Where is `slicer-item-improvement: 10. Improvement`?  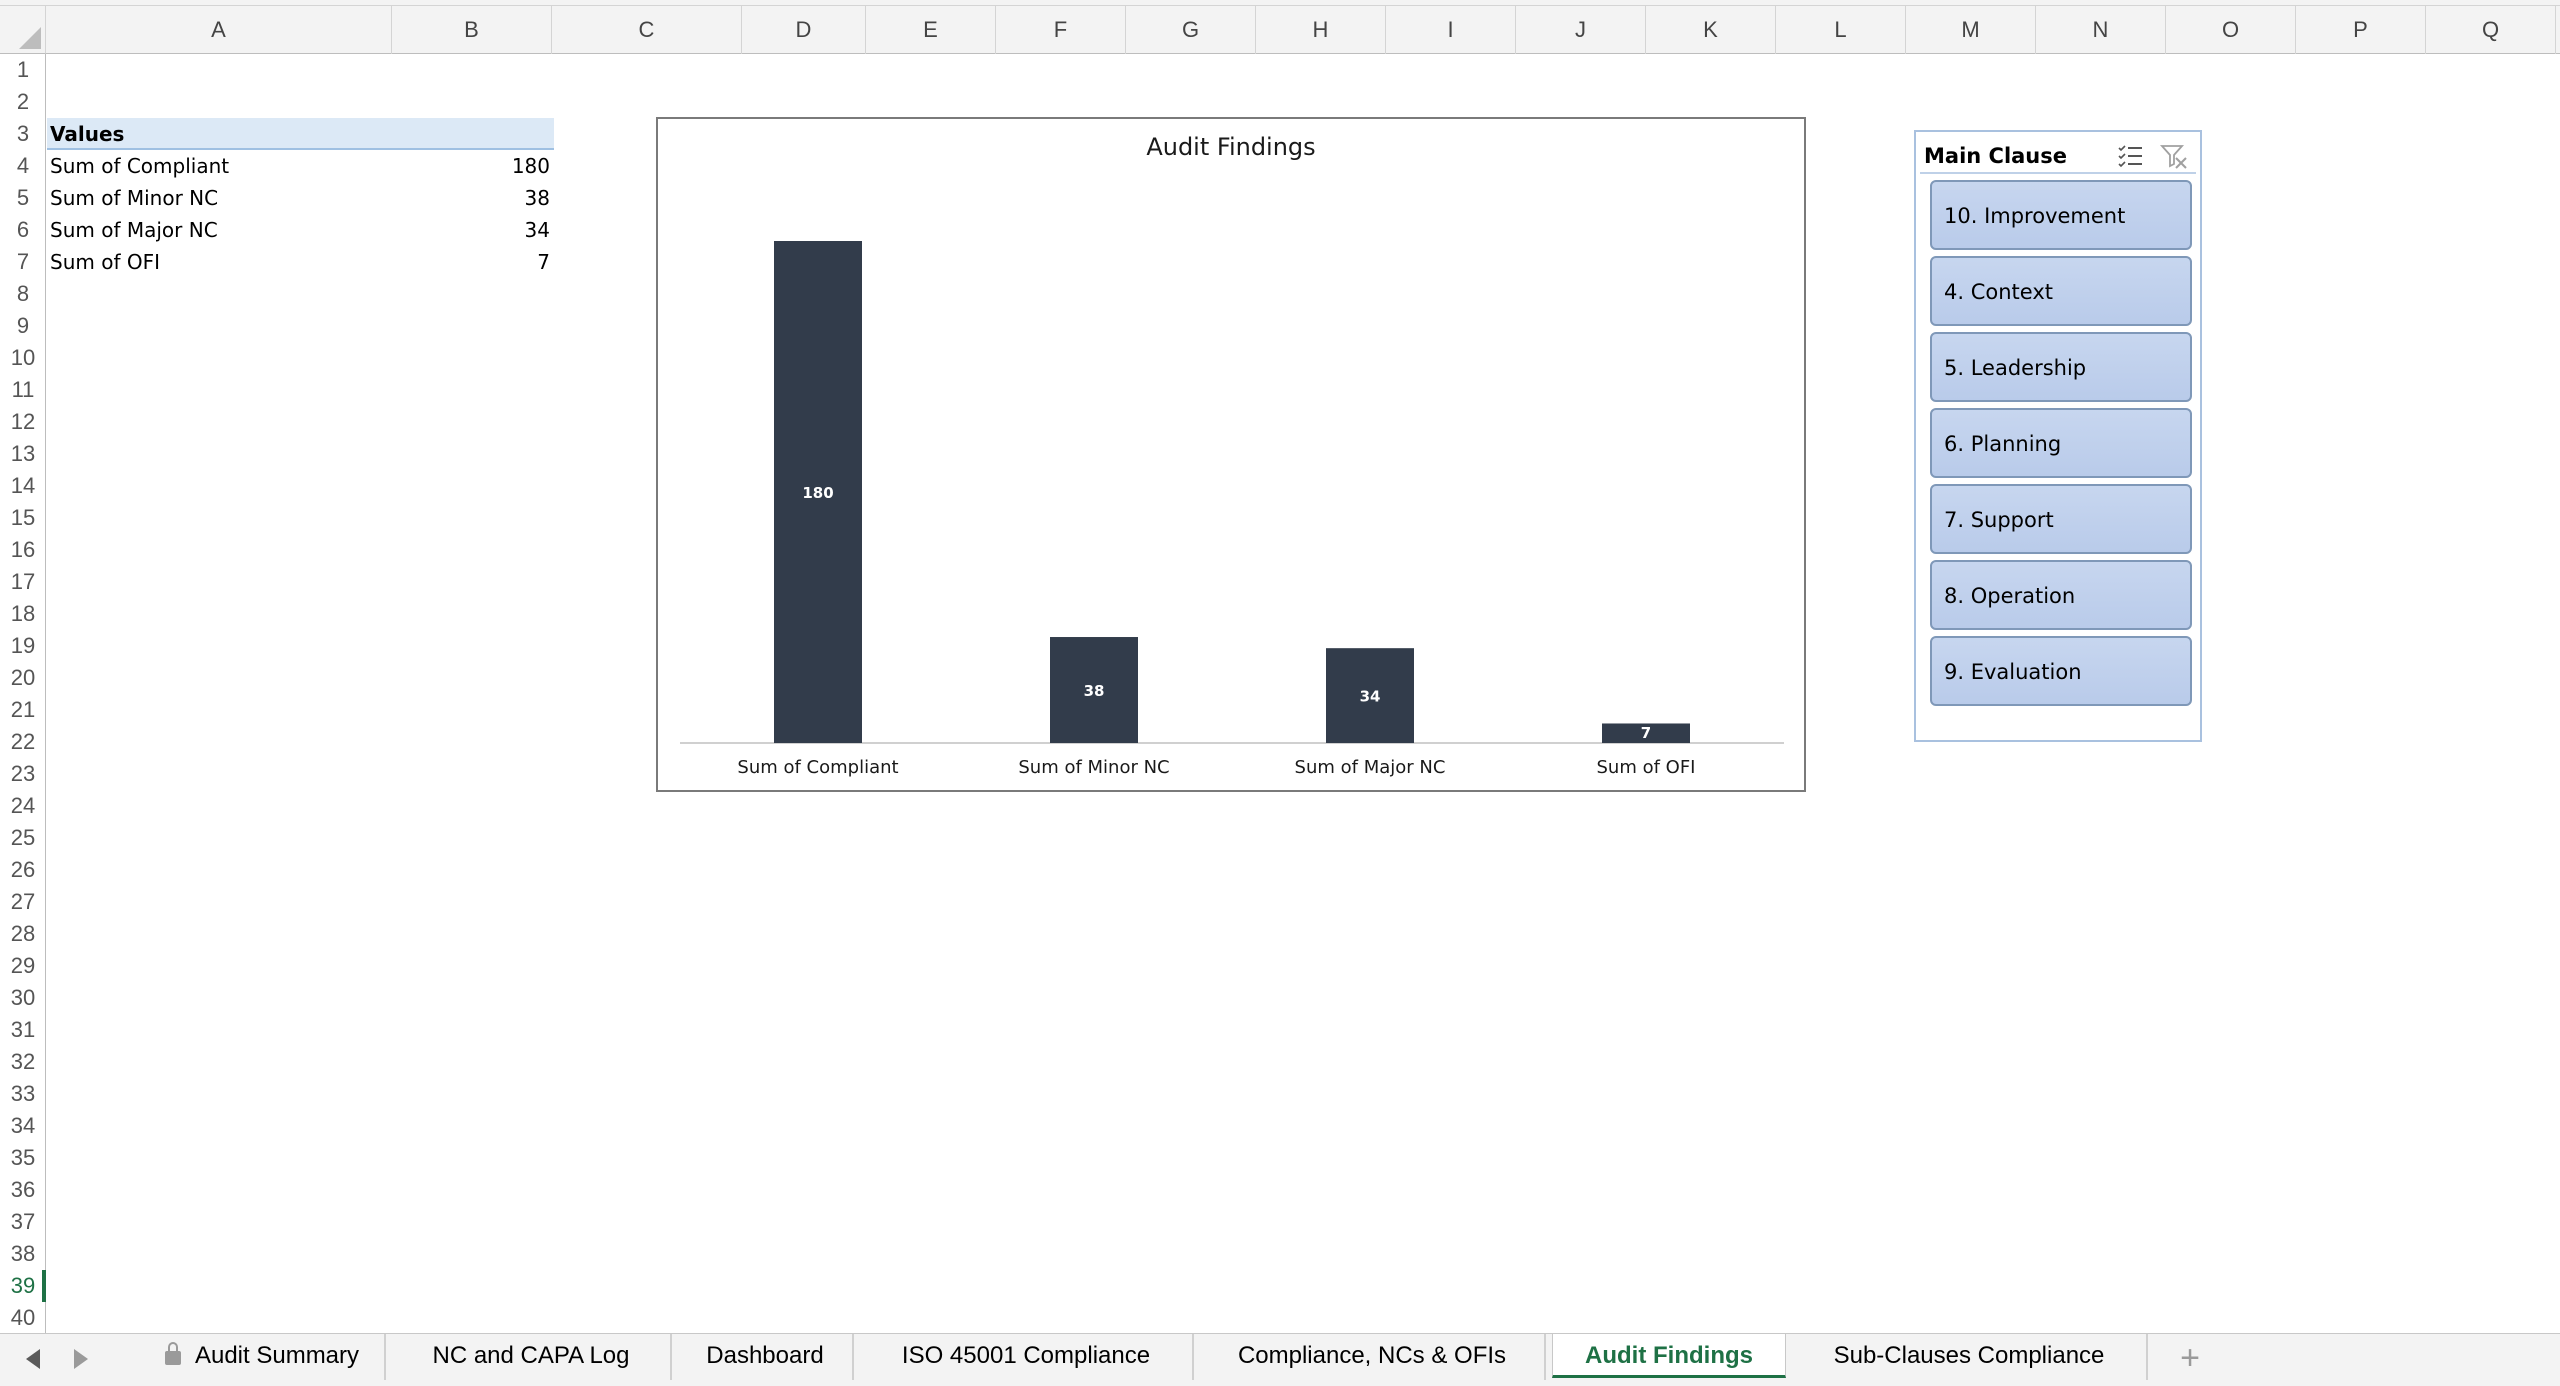 slicer-item-improvement: 10. Improvement is located at coordinates (2061, 215).